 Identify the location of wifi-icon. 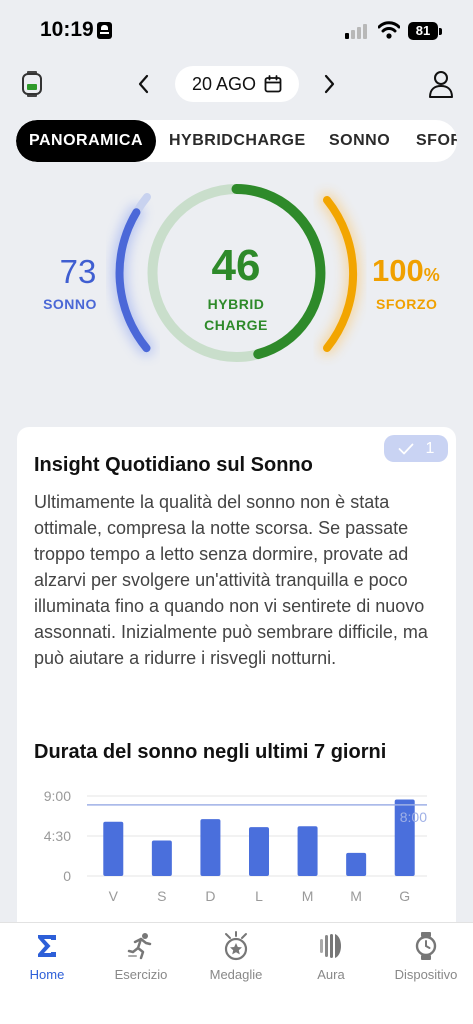
(389, 30).